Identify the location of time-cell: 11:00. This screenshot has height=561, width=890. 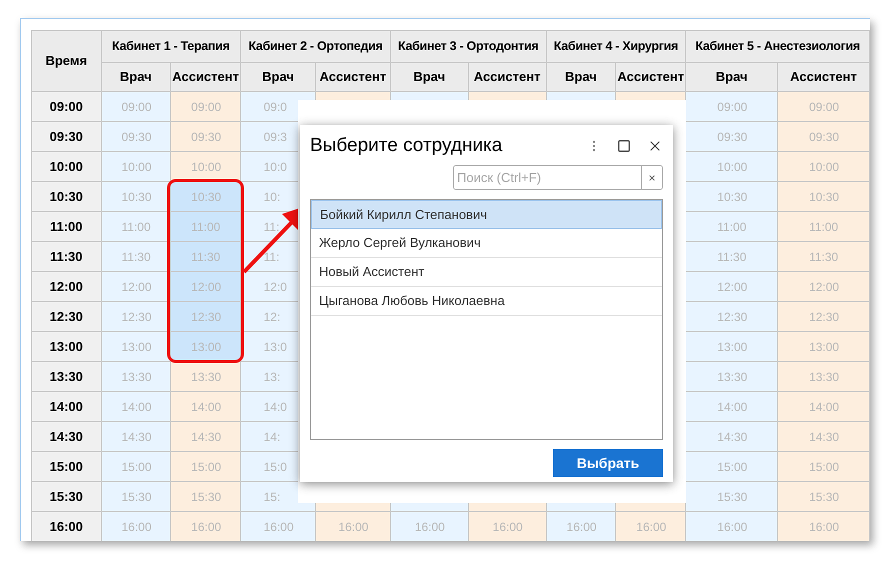
(66, 227).